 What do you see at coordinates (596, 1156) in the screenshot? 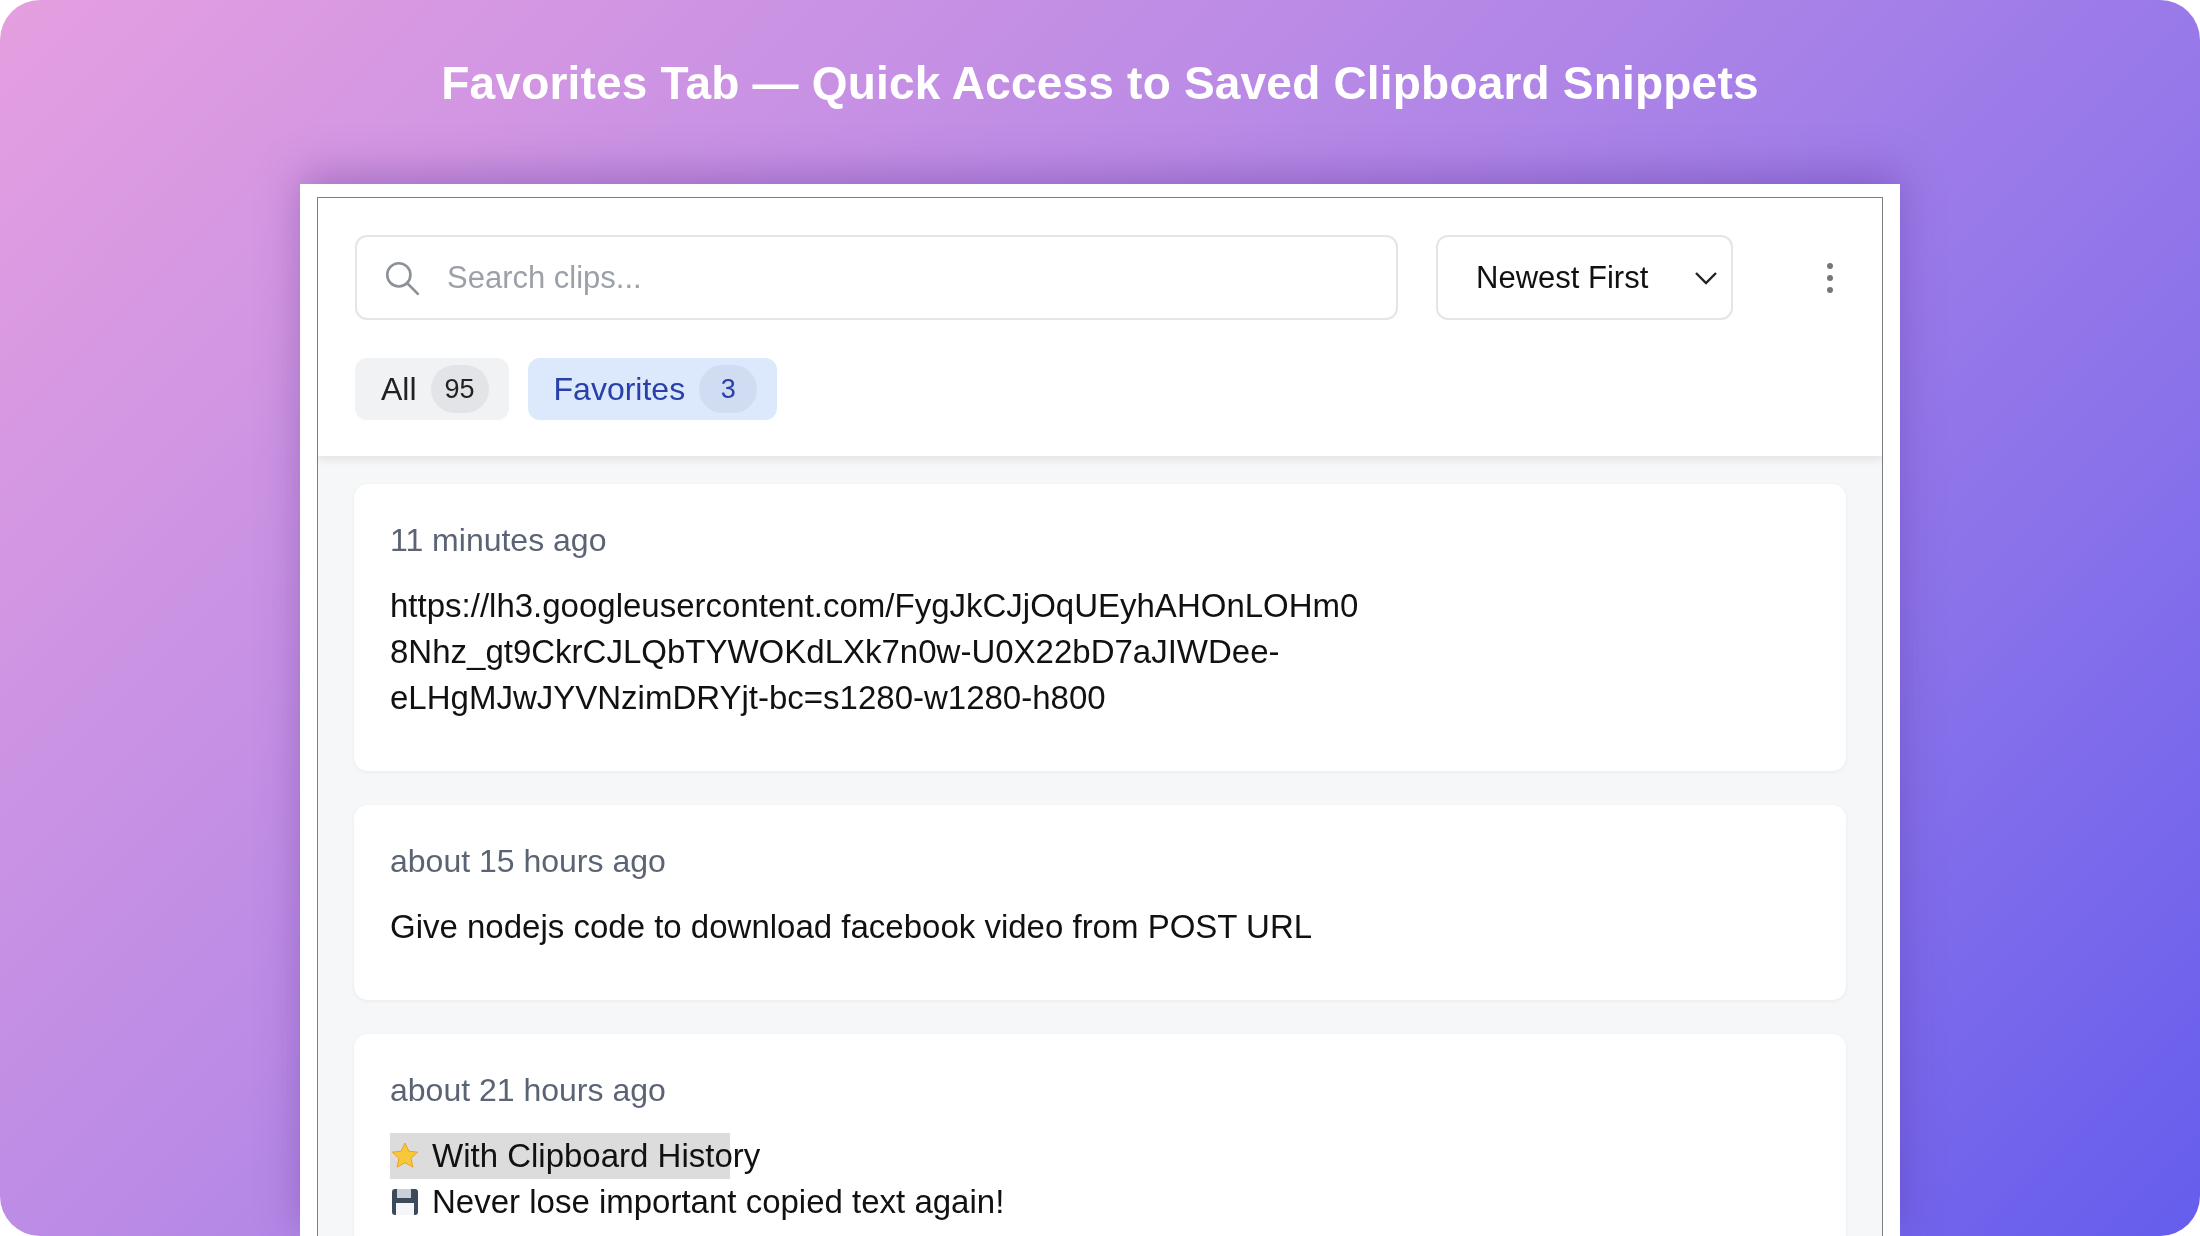
I see `clip-text: With Clipboard History` at bounding box center [596, 1156].